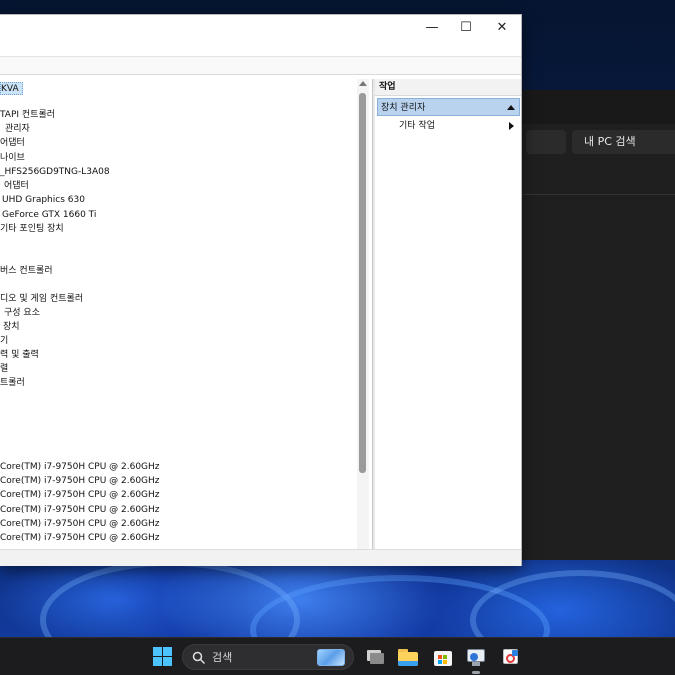  I want to click on explorer-address-bar, so click(546, 142).